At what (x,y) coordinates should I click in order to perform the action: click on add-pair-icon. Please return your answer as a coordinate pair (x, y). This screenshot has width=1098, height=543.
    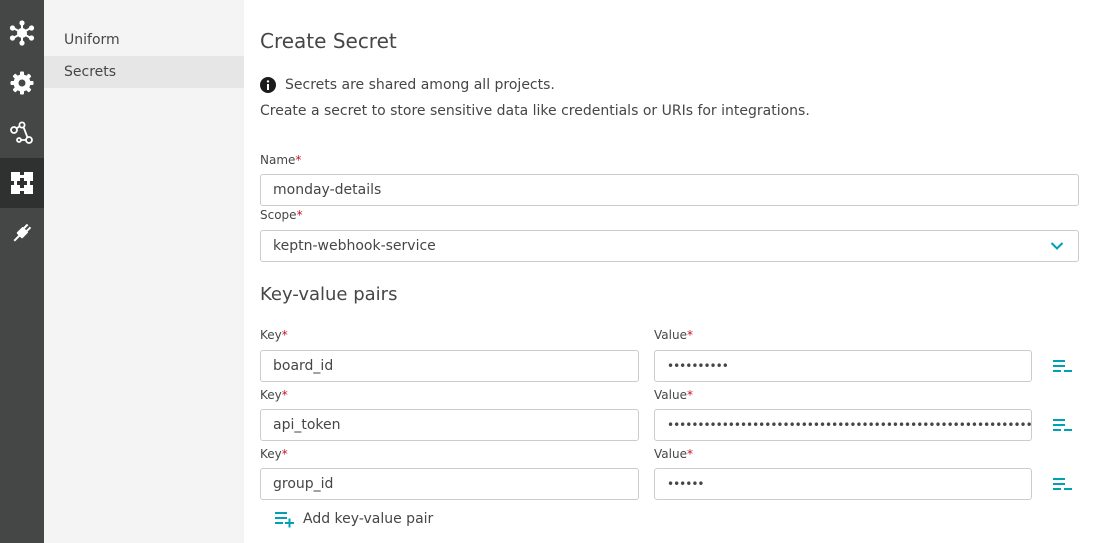
    Looking at the image, I should click on (284, 520).